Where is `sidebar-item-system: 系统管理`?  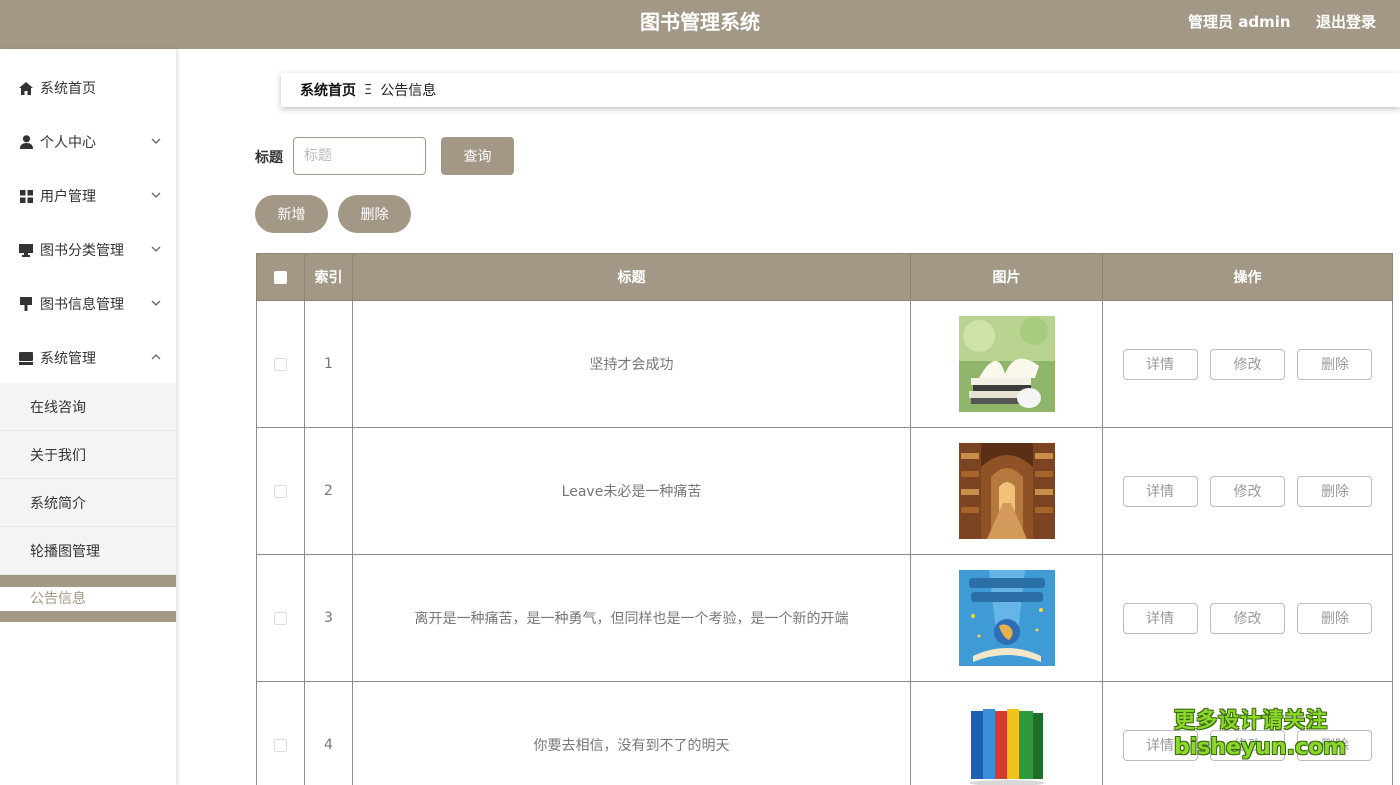
sidebar-item-system: 系统管理 is located at coordinates (88, 358).